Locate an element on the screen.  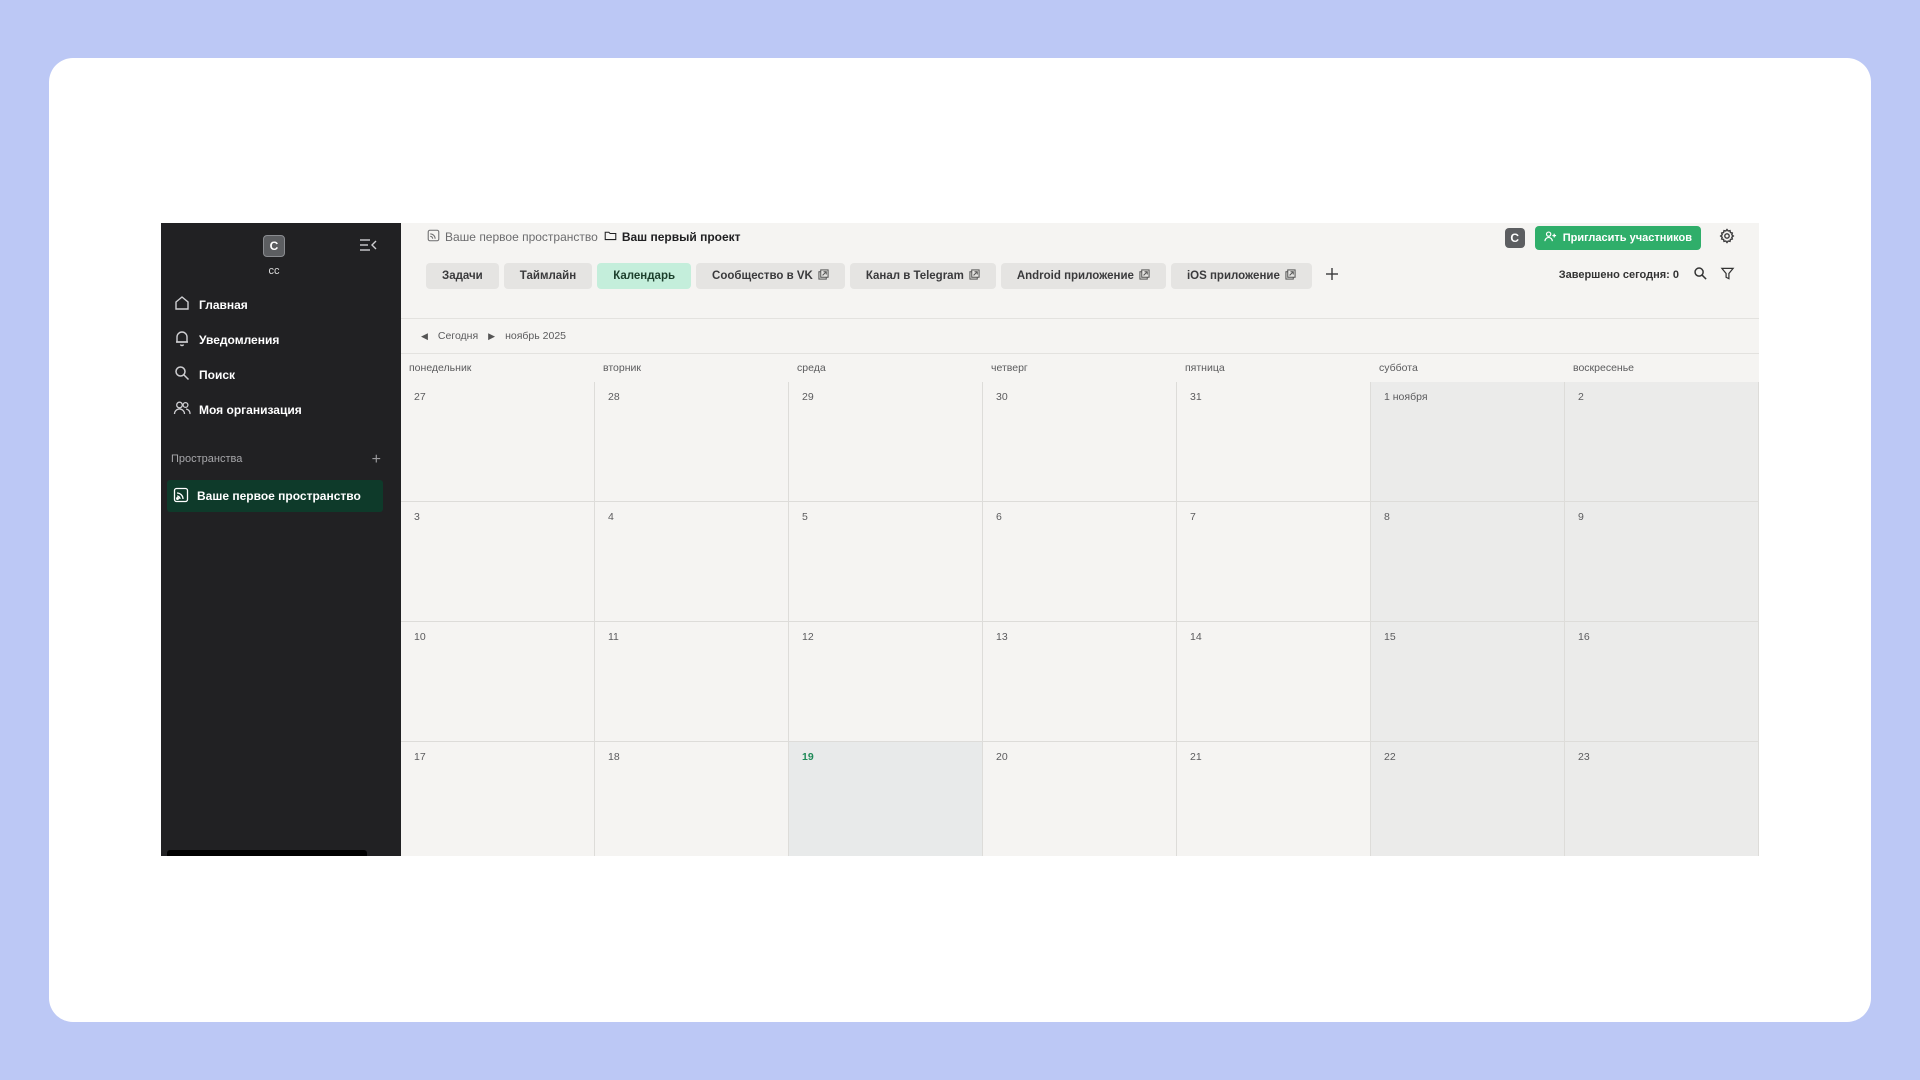
month-label: ноябрь 2025 is located at coordinates (536, 336).